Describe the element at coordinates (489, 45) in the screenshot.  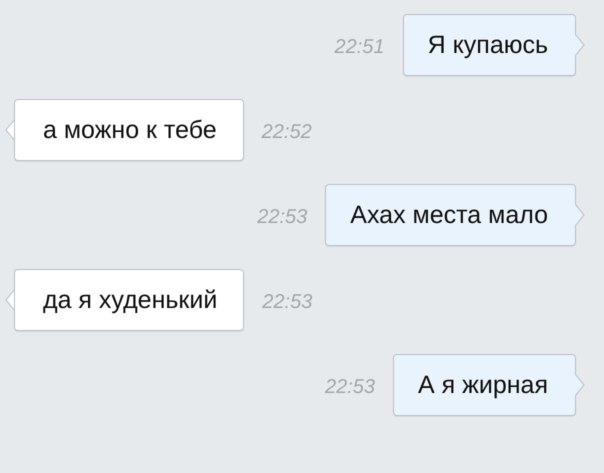
I see `sent-message-bubble: Я купаюсь` at that location.